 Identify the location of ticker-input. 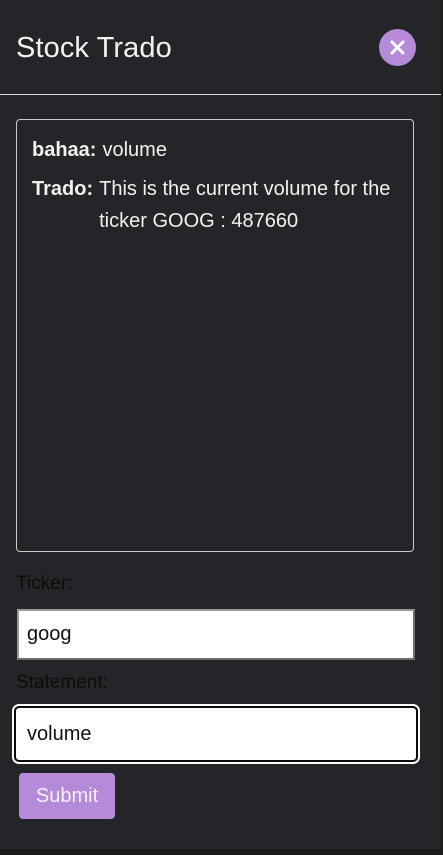
(216, 634).